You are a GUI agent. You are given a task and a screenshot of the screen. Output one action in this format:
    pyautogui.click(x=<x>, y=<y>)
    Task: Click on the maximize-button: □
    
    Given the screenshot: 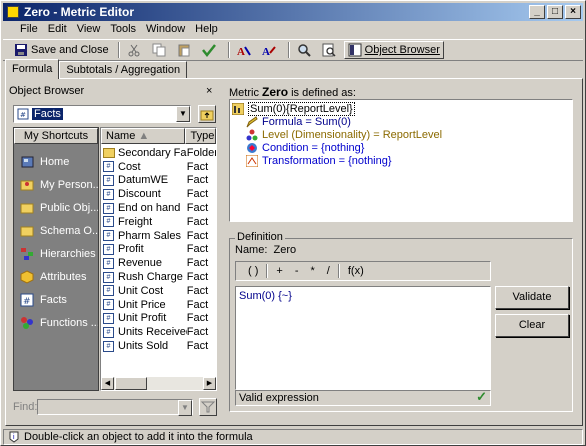 What is the action you would take?
    pyautogui.click(x=555, y=12)
    